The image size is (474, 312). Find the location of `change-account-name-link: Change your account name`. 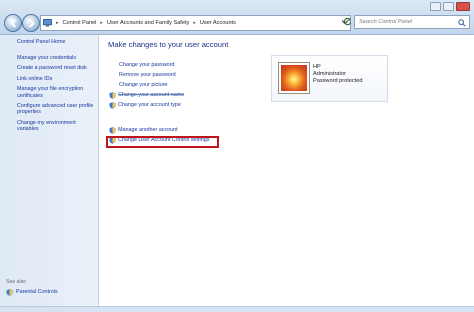

change-account-name-link: Change your account name is located at coordinates (179, 95).